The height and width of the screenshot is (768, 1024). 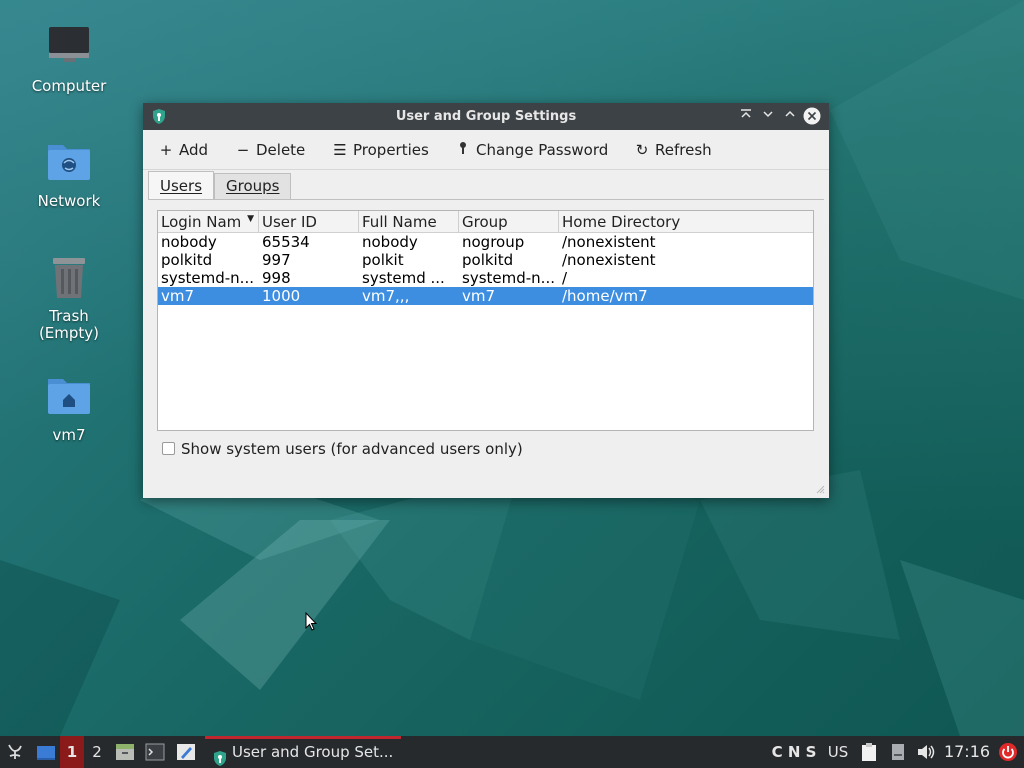 I want to click on indicator-locks: C N S, so click(x=794, y=752).